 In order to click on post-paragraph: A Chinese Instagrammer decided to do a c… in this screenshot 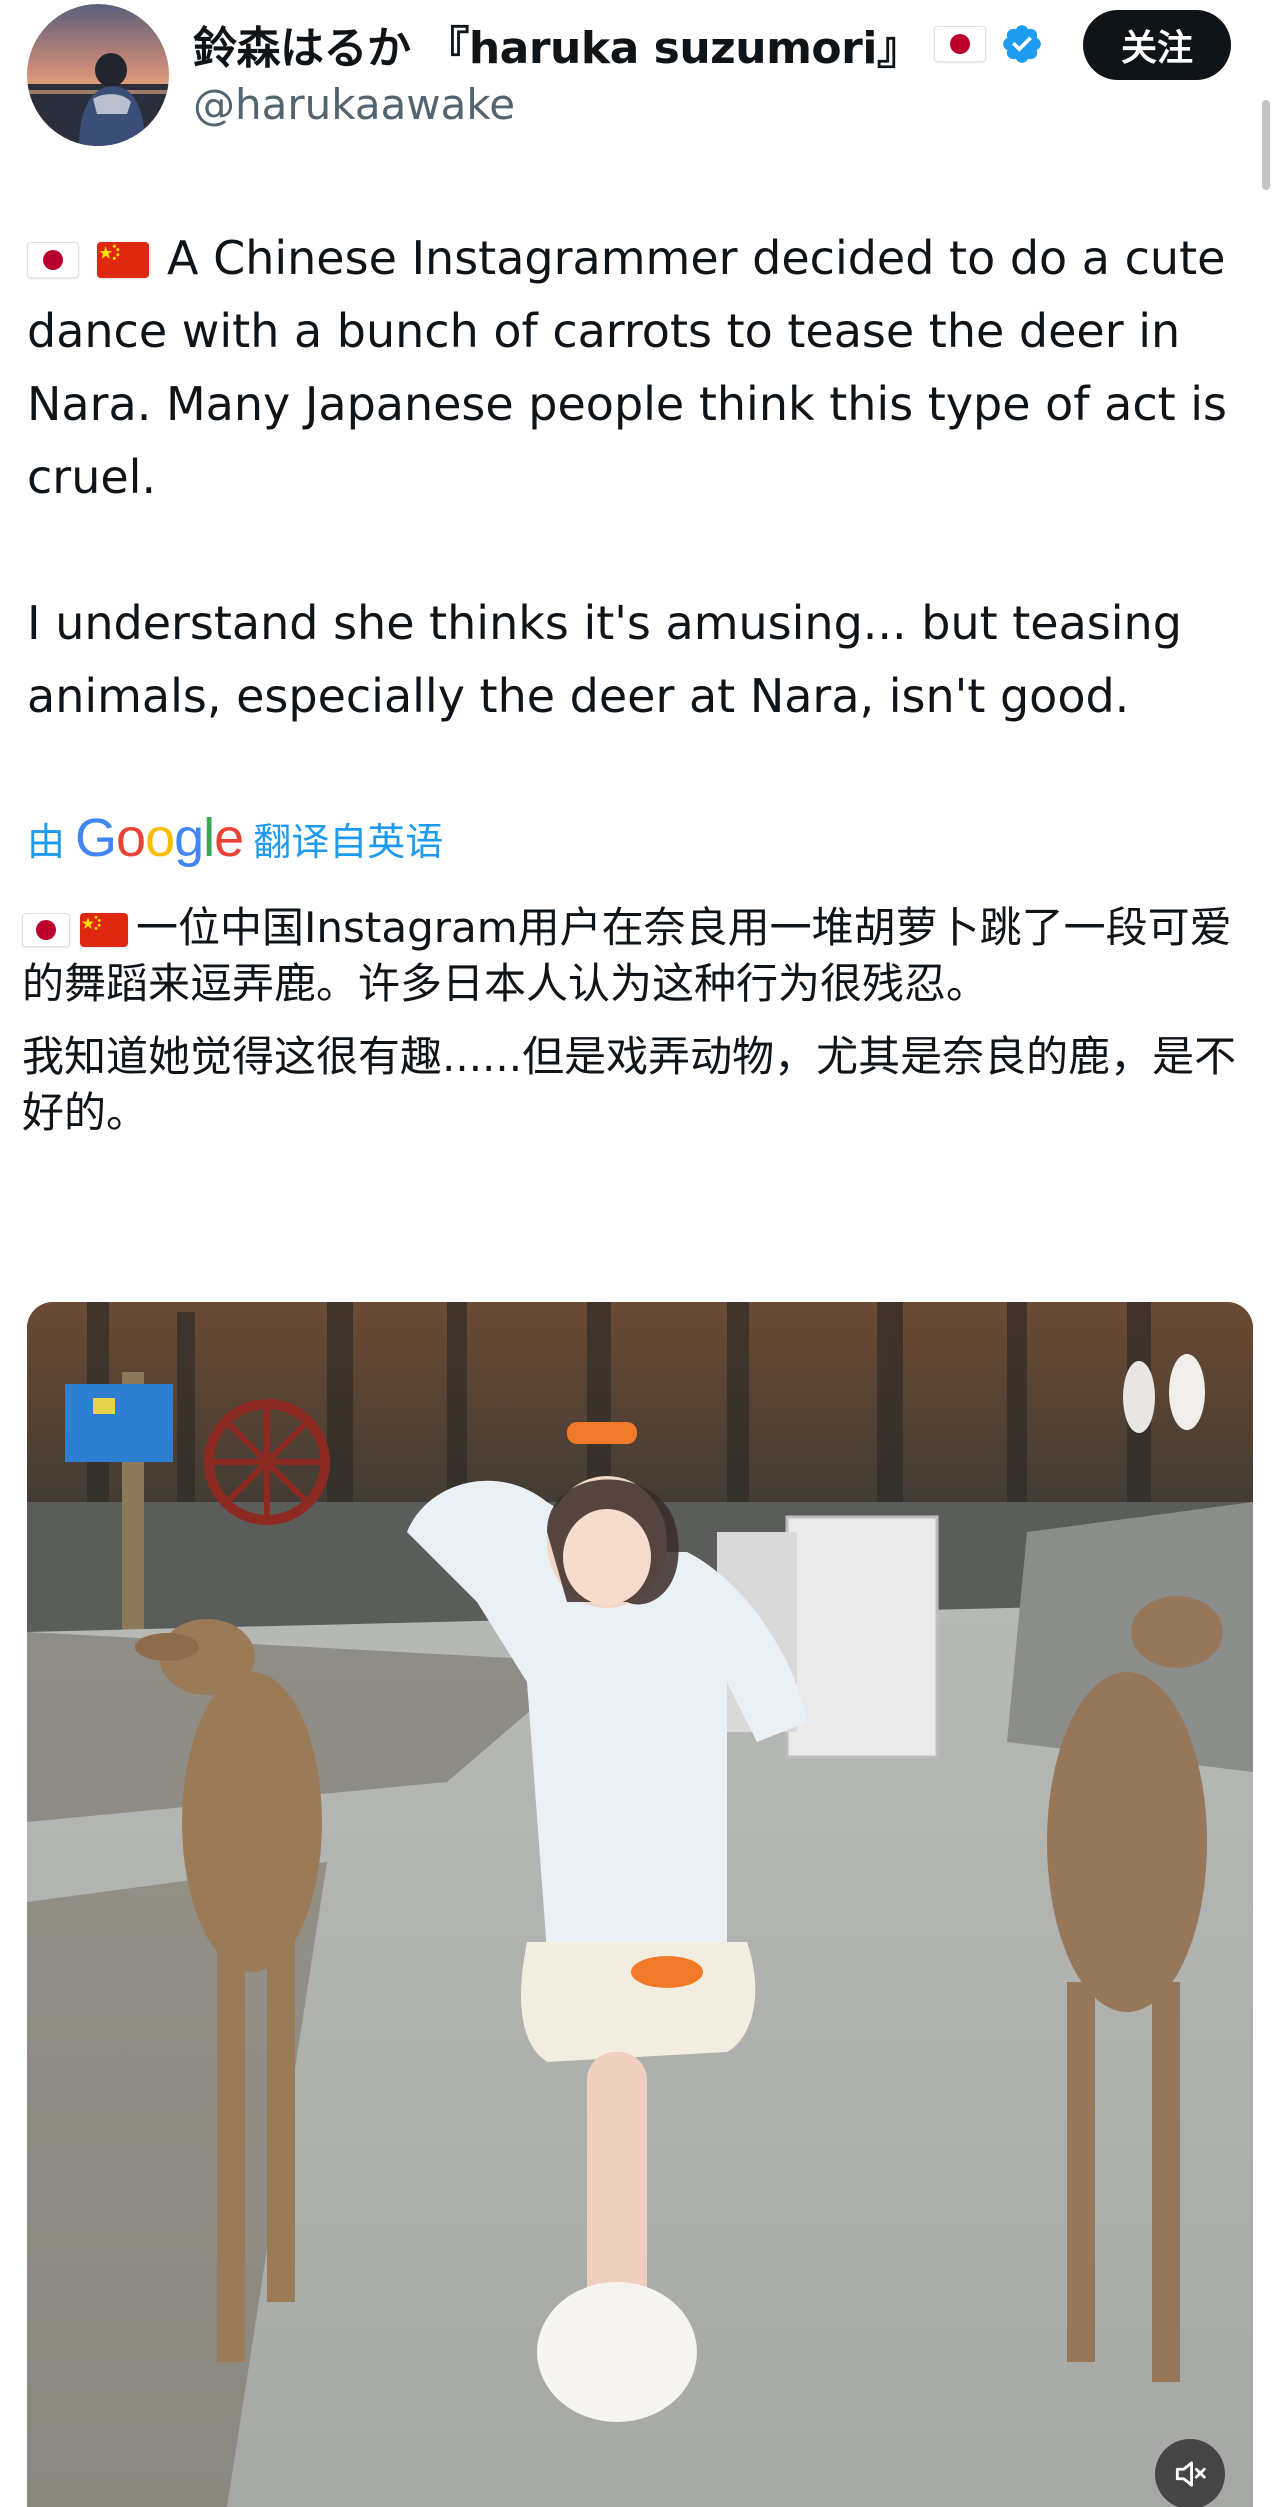, I will do `click(642, 368)`.